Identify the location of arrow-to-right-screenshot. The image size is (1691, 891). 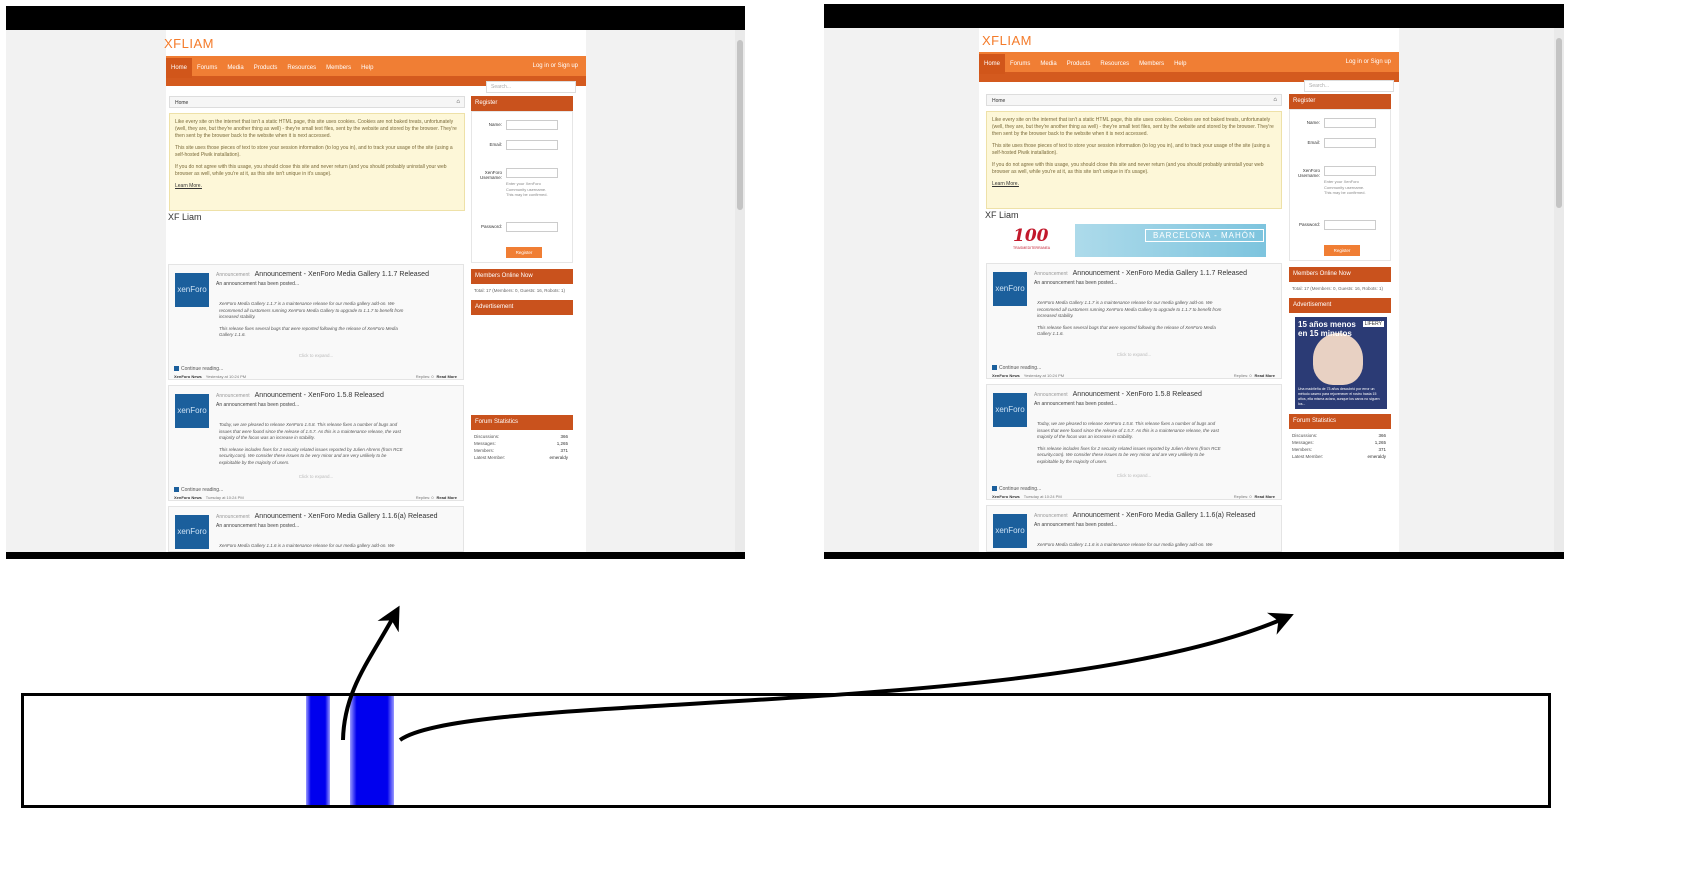
(846, 677).